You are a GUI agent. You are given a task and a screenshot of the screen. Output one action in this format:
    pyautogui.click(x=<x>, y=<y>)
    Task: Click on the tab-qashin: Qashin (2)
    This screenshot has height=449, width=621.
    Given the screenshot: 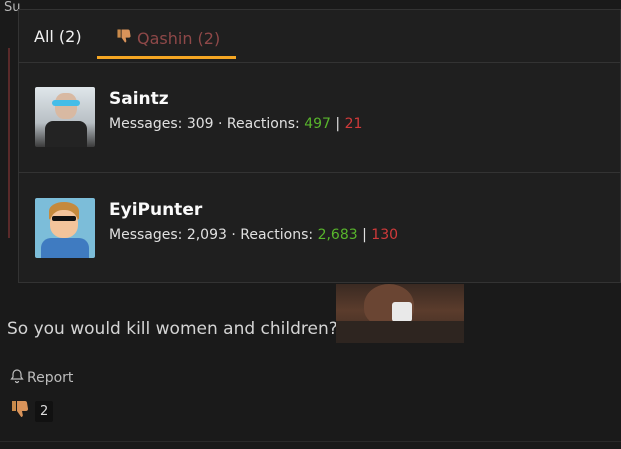 What is the action you would take?
    pyautogui.click(x=167, y=38)
    